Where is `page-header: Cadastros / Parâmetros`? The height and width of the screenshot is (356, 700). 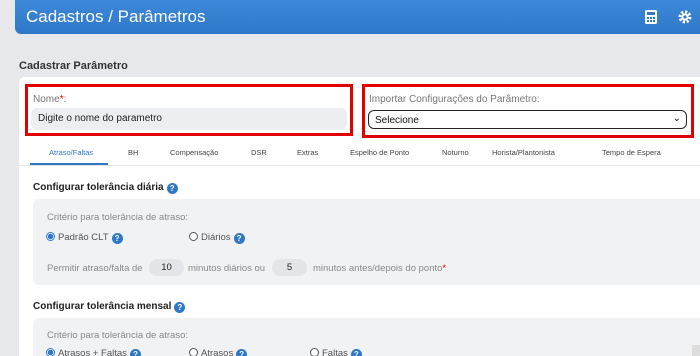
page-header: Cadastros / Parâmetros is located at coordinates (357, 17).